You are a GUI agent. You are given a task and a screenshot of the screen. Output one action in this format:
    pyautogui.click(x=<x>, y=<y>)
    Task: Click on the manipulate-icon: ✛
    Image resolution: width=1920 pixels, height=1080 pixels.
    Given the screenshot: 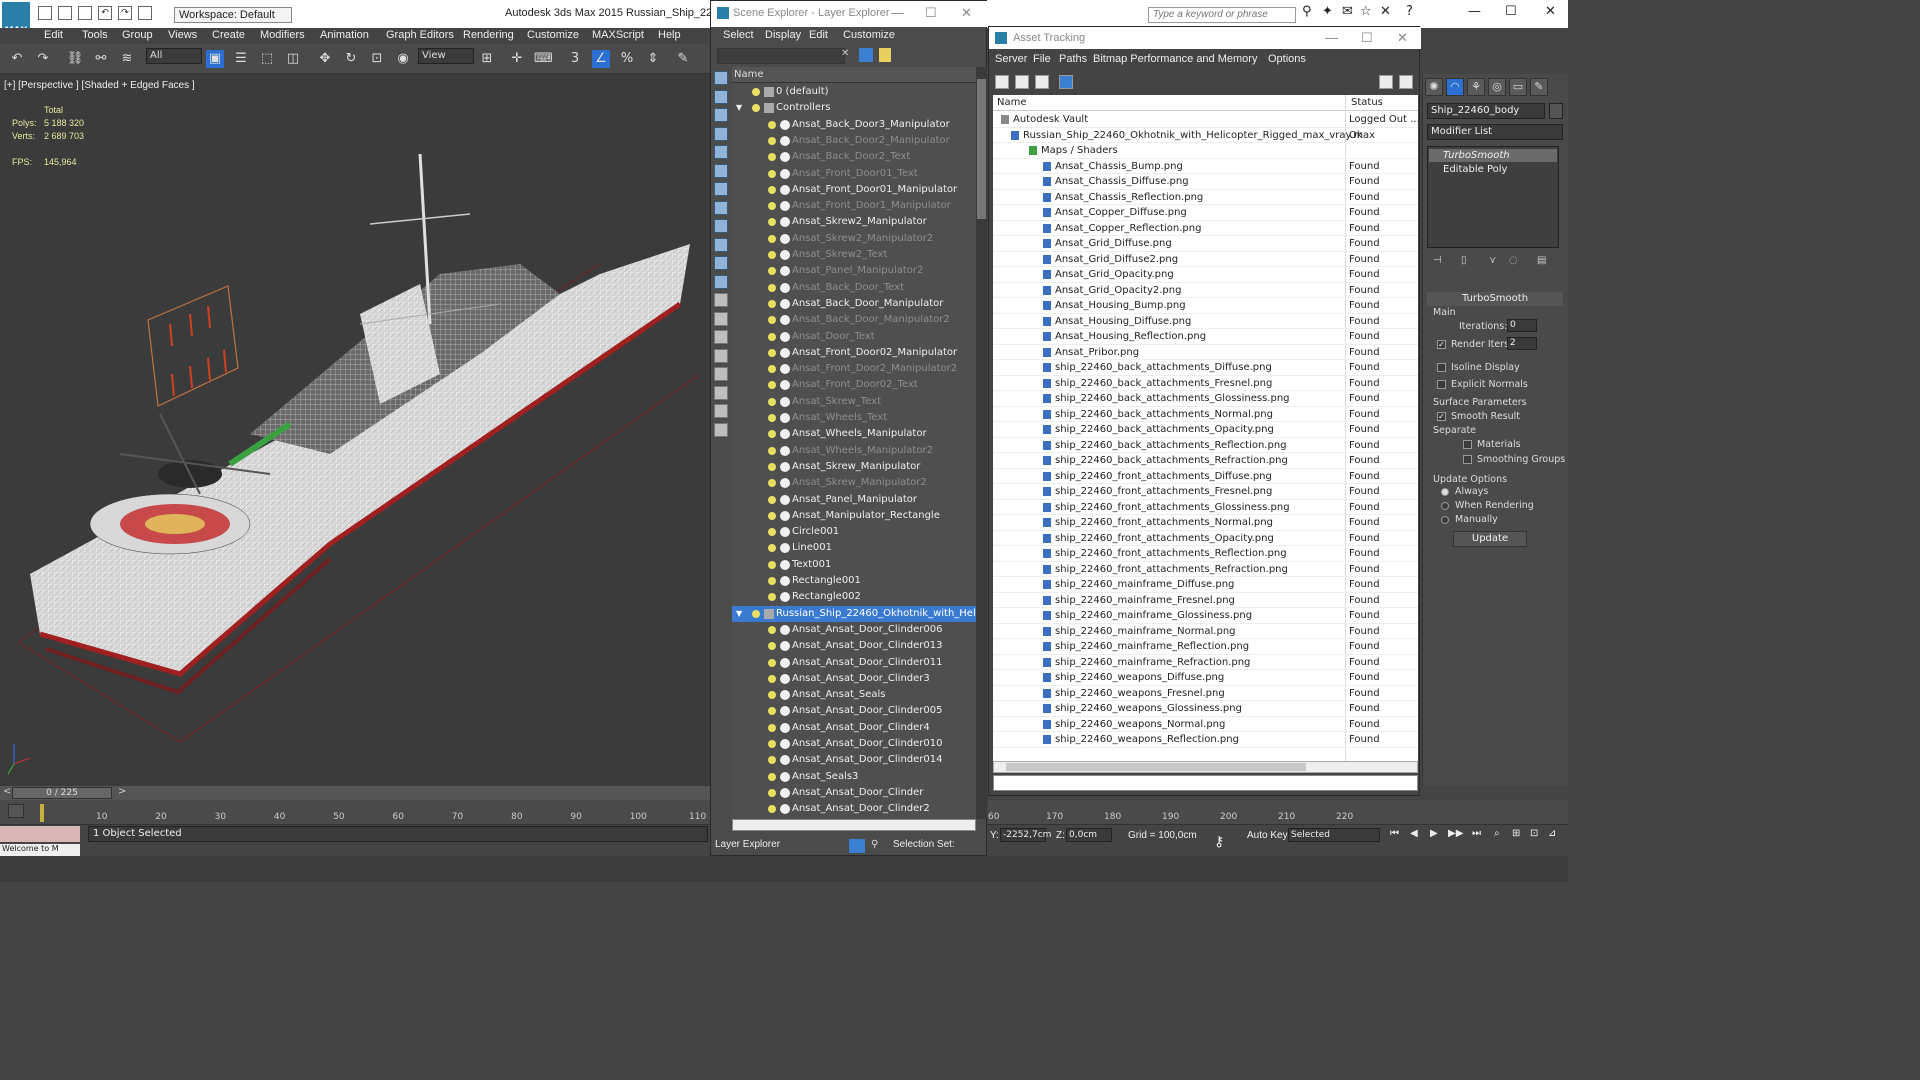 What is the action you would take?
    pyautogui.click(x=517, y=59)
    